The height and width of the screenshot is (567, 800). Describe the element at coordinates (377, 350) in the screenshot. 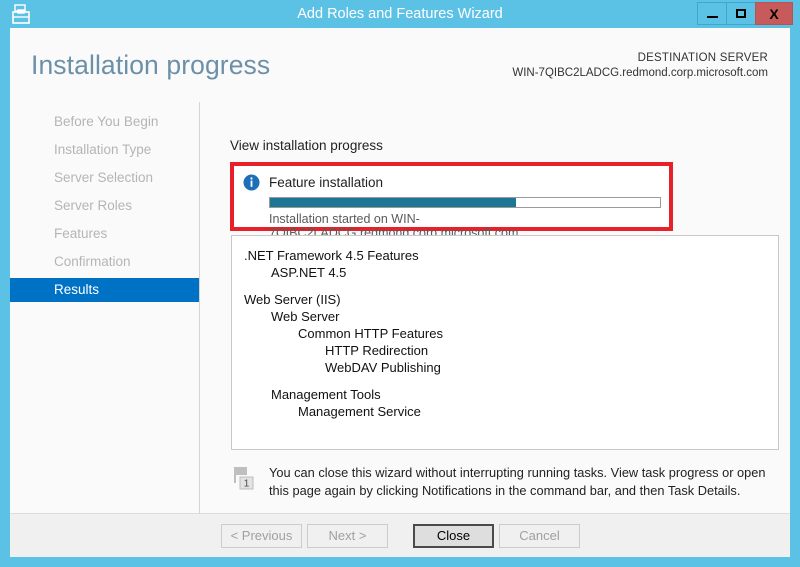

I see `list-item: HTTP Redirection` at that location.